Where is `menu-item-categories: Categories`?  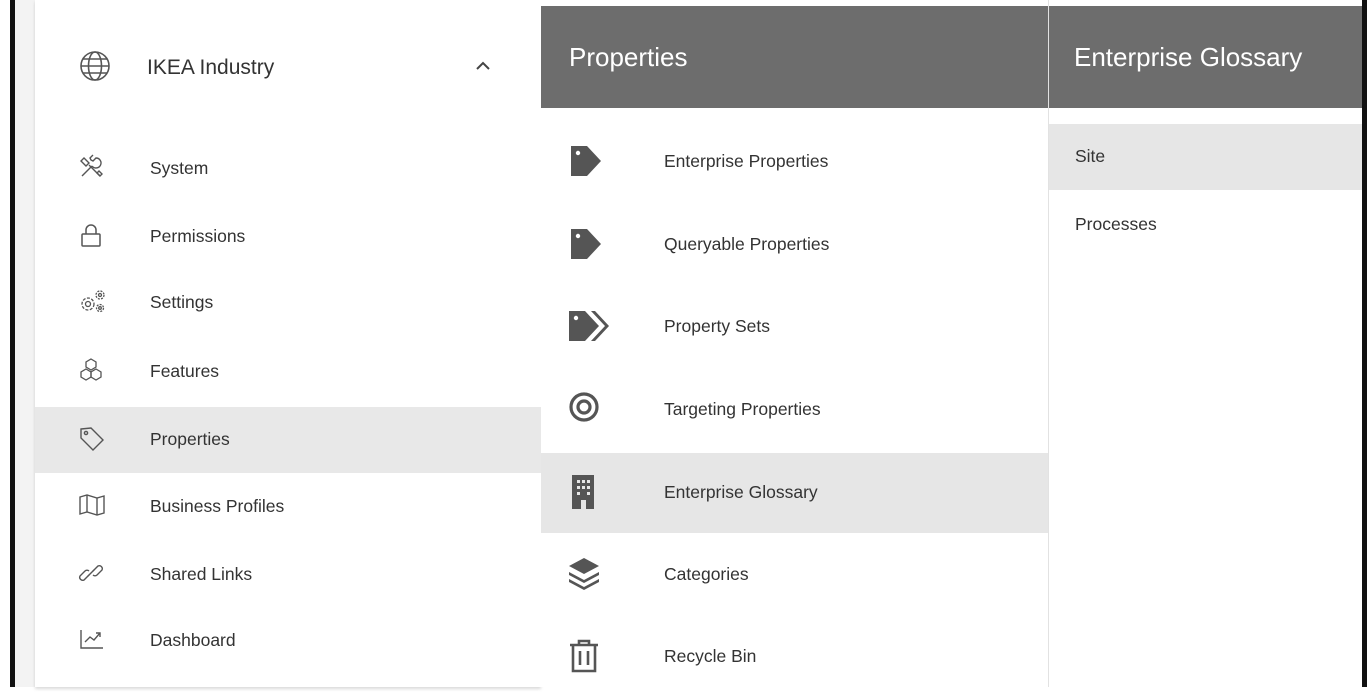
menu-item-categories: Categories is located at coordinates (794, 575).